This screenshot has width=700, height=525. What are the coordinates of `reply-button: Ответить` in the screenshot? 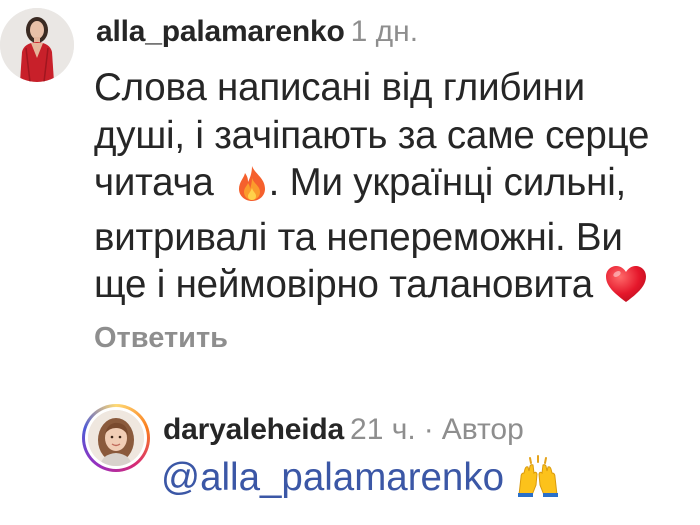 It's located at (161, 338).